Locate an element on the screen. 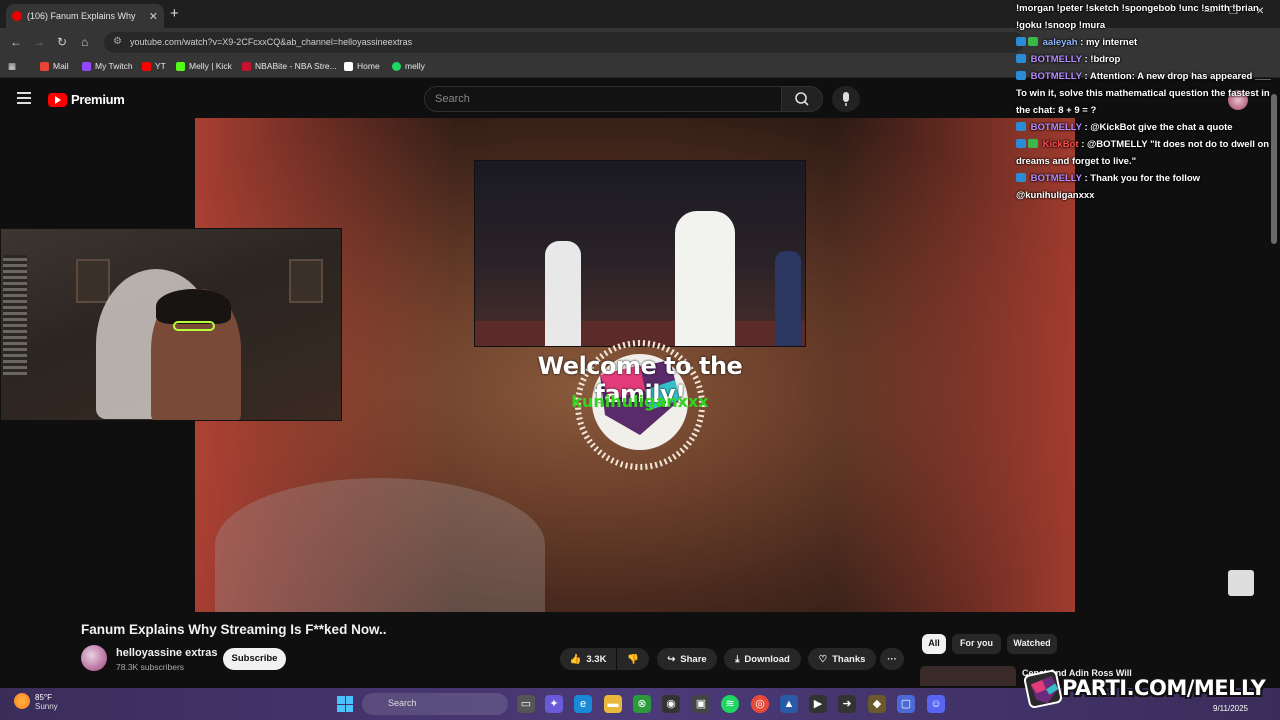 This screenshot has height=720, width=1280. channel-avatar is located at coordinates (94, 658).